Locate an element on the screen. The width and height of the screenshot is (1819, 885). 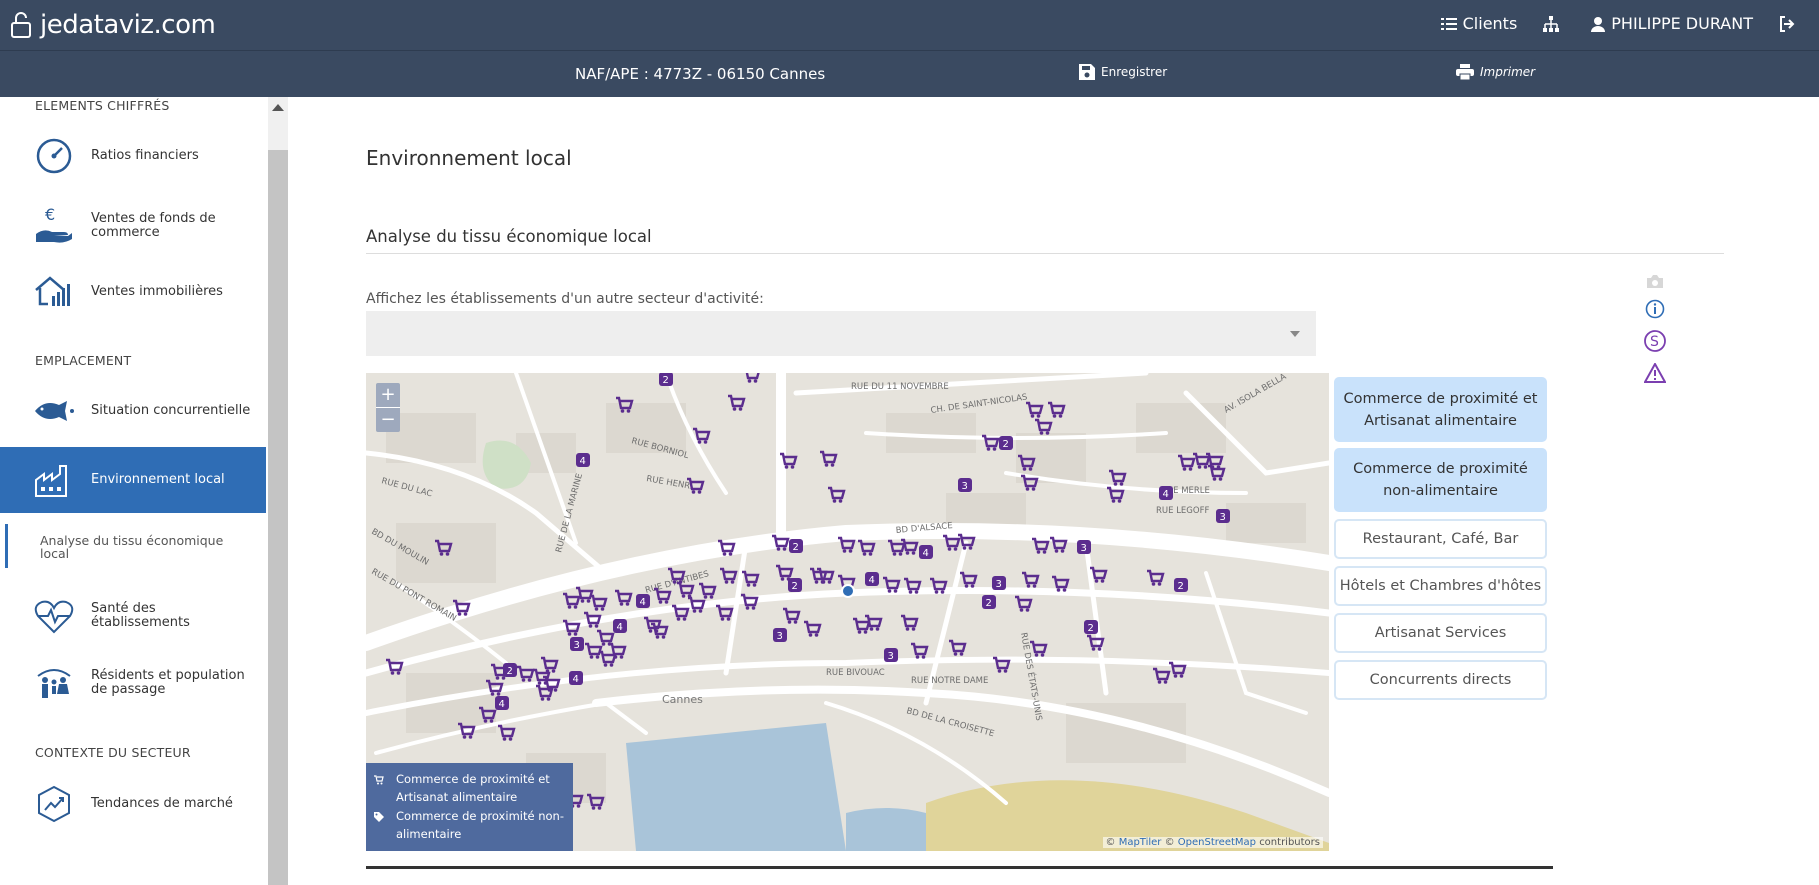
category-concurrents-directs: Concurrents directs is located at coordinates (1440, 680).